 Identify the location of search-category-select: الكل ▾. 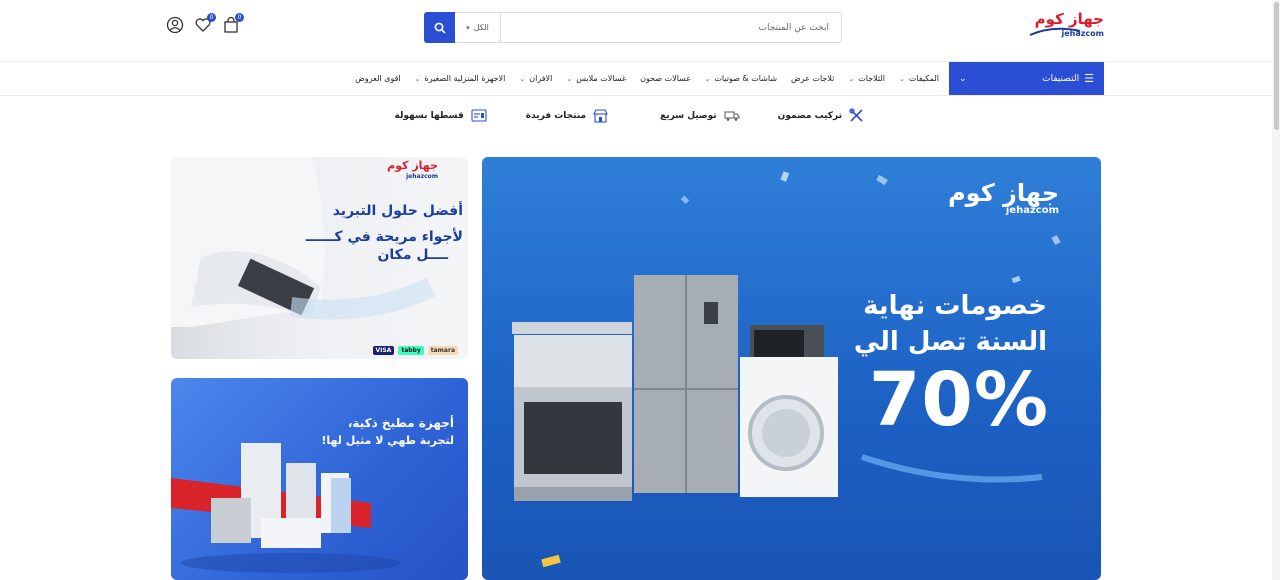
(478, 27).